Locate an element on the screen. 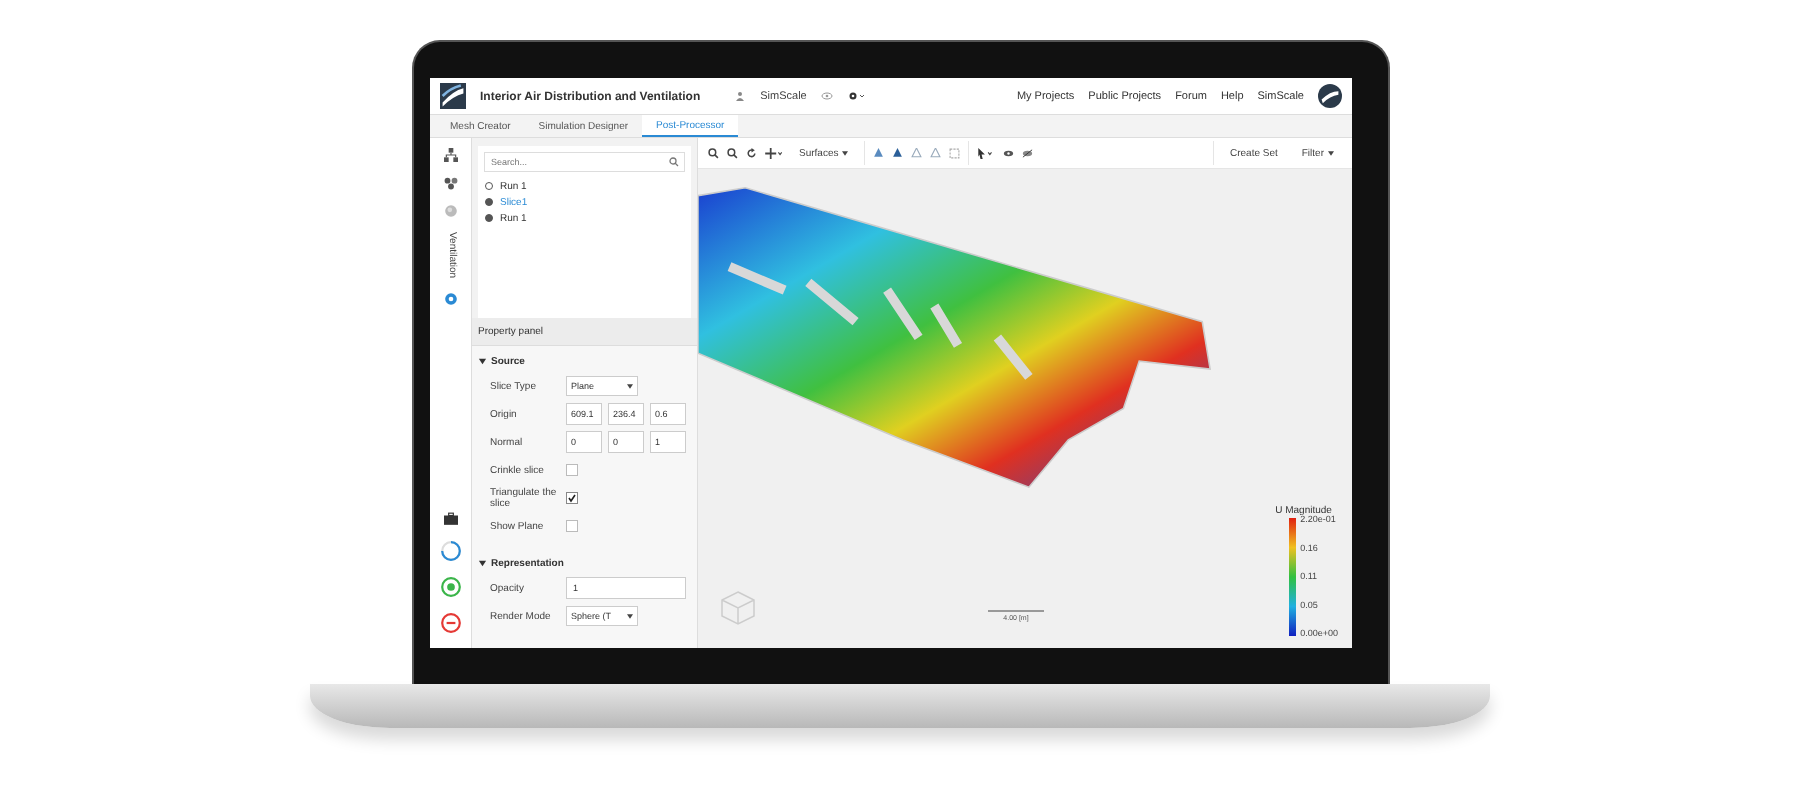  briefcase-icon is located at coordinates (449, 519).